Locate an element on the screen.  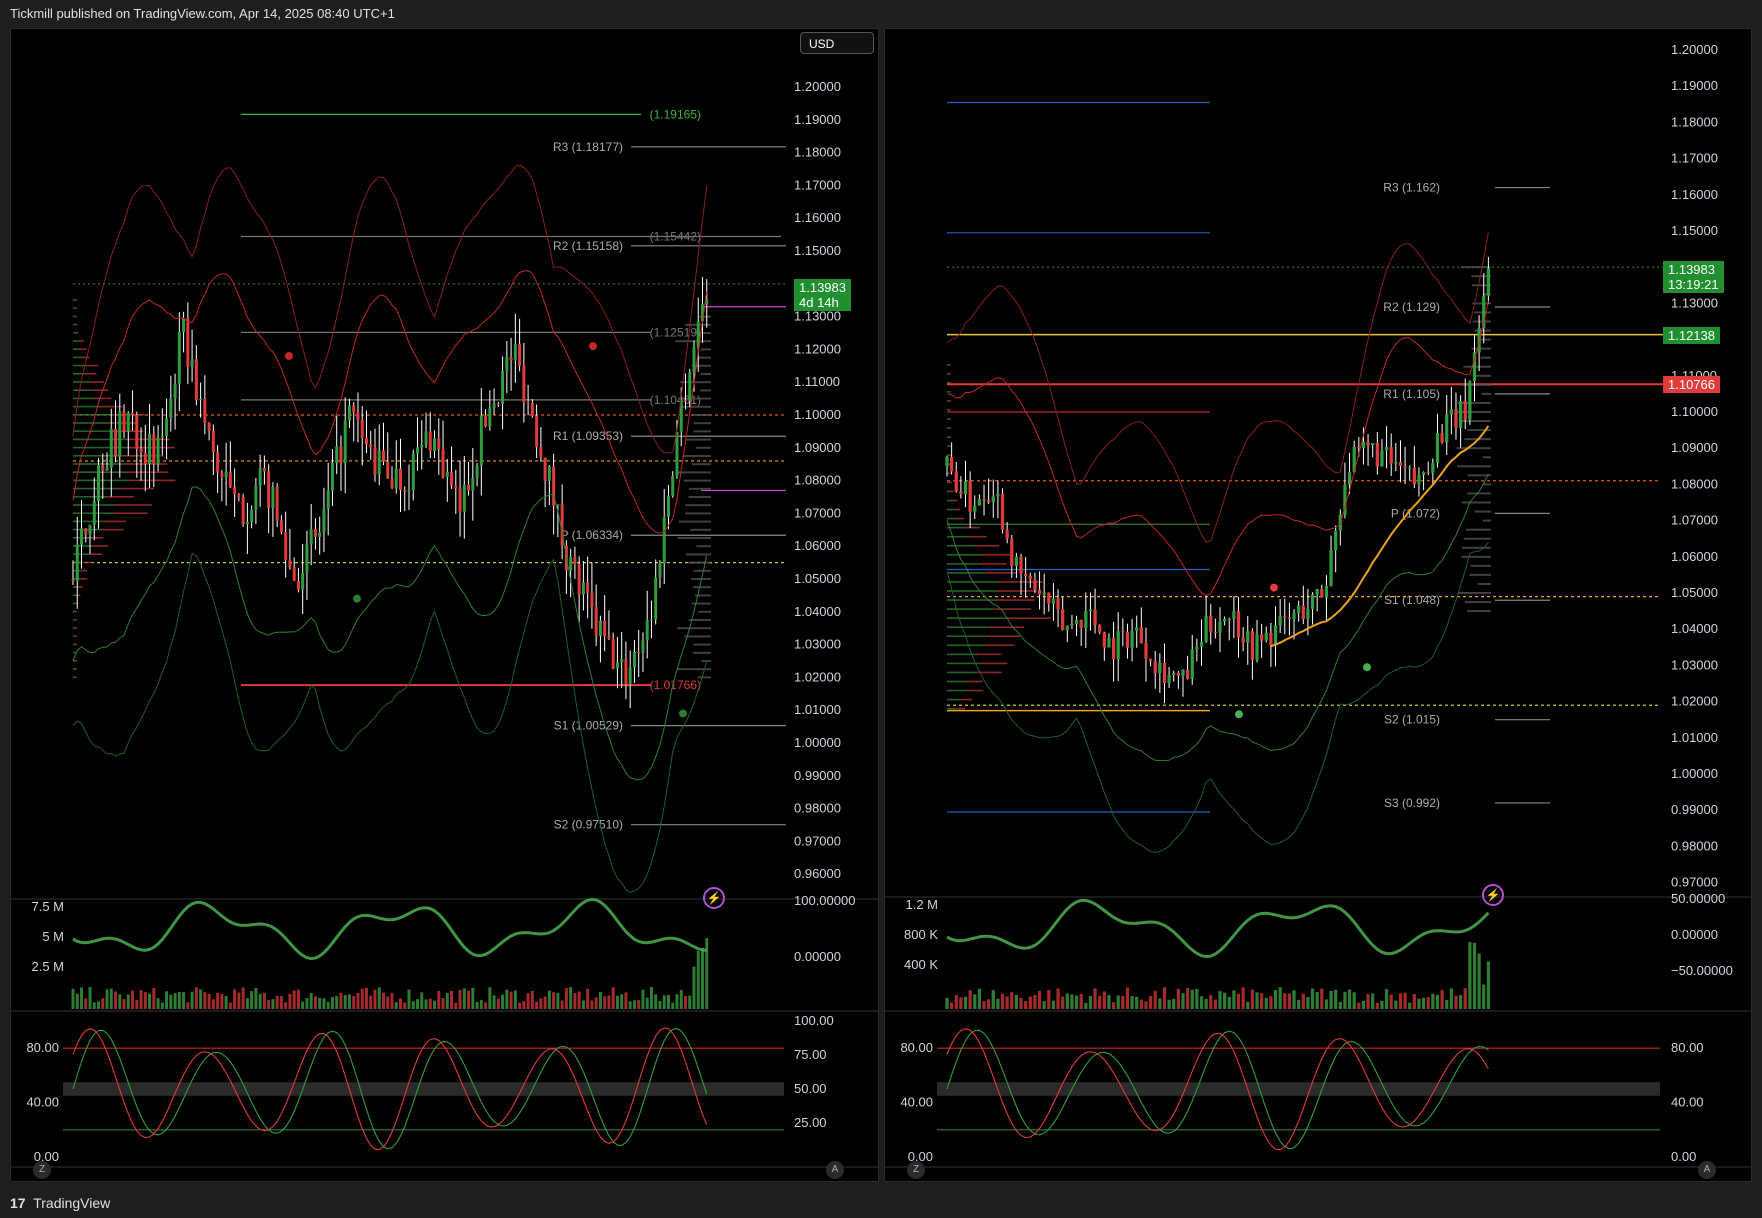
left-zoom-reset-button: Z is located at coordinates (42, 1170).